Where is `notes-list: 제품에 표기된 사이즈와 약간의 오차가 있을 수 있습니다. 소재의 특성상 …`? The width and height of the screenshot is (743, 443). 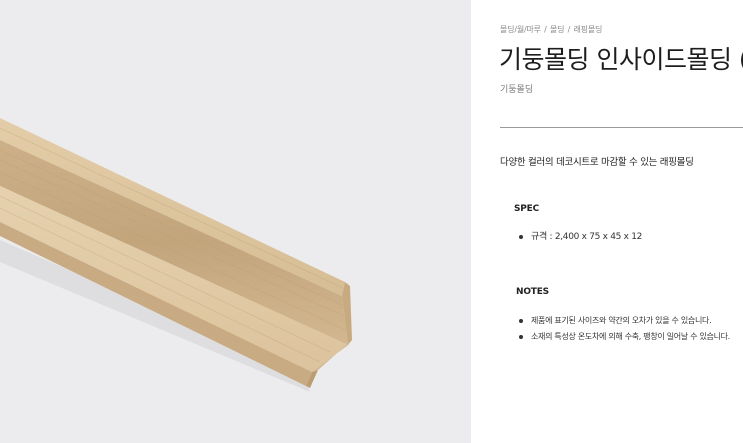 notes-list: 제품에 표기된 사이즈와 약간의 오차가 있을 수 있습니다. 소재의 특성상 … is located at coordinates (624, 329).